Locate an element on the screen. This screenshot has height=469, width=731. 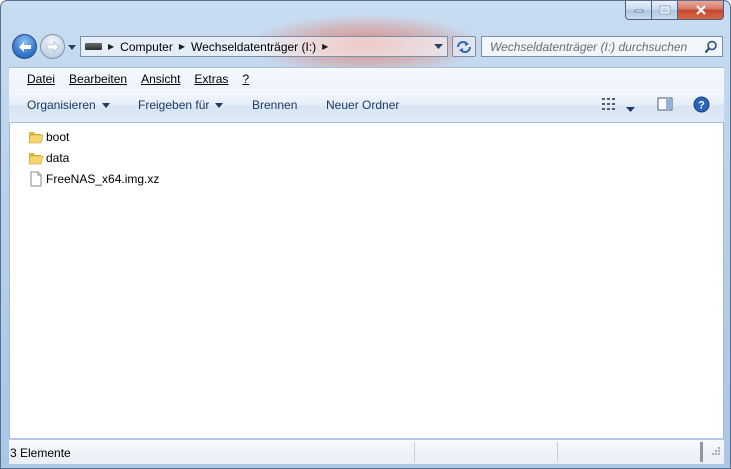
help-icon: ? is located at coordinates (701, 104).